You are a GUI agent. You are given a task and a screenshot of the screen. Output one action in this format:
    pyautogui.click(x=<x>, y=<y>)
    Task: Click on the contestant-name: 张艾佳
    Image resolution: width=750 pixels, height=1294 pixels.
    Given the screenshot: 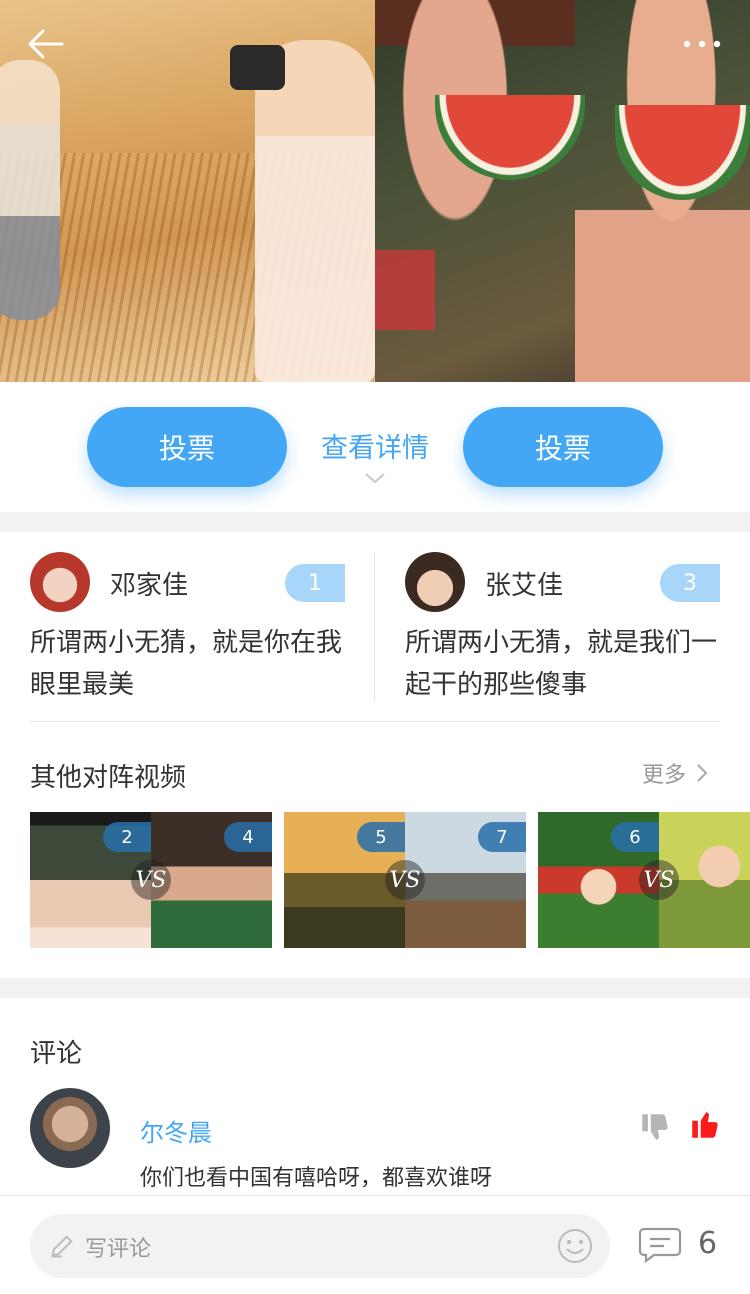 What is the action you would take?
    pyautogui.click(x=524, y=586)
    